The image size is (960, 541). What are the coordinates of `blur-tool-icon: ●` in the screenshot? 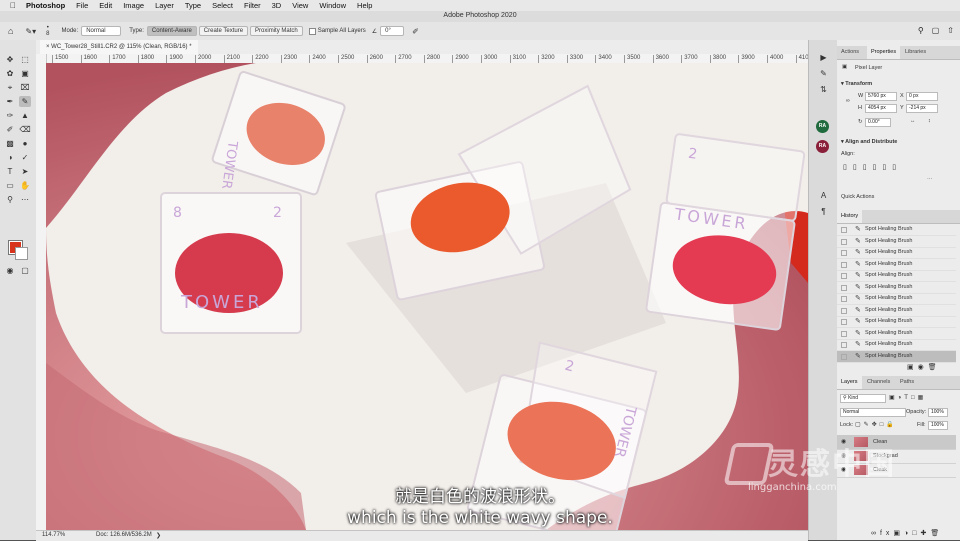 It's located at (25, 143).